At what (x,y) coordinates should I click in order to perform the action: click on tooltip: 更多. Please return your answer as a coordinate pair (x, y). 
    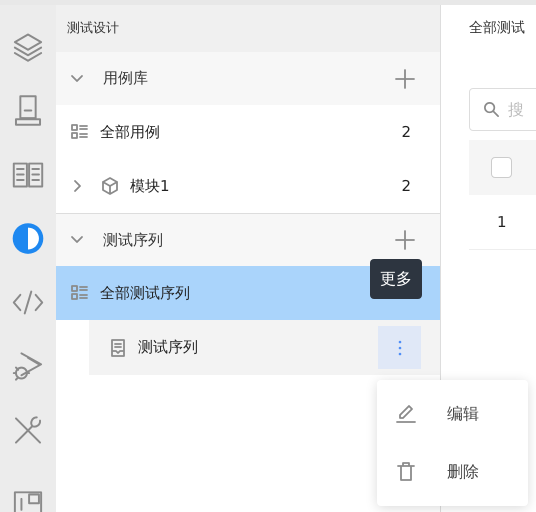
    Looking at the image, I should click on (396, 279).